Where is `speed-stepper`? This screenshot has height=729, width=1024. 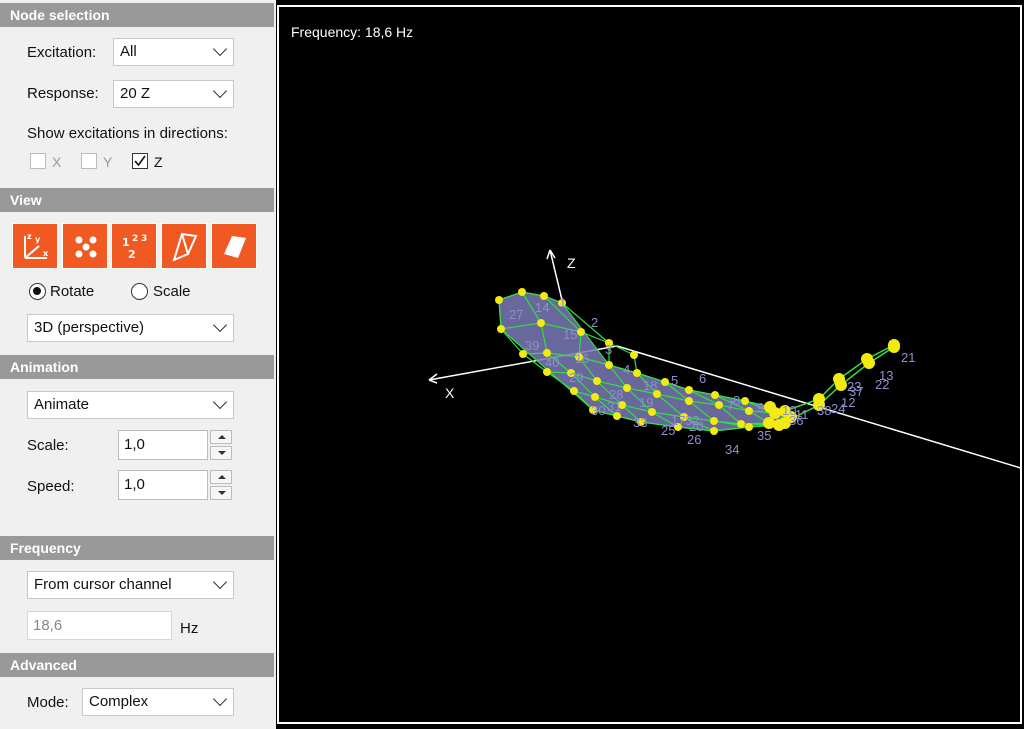
speed-stepper is located at coordinates (221, 485).